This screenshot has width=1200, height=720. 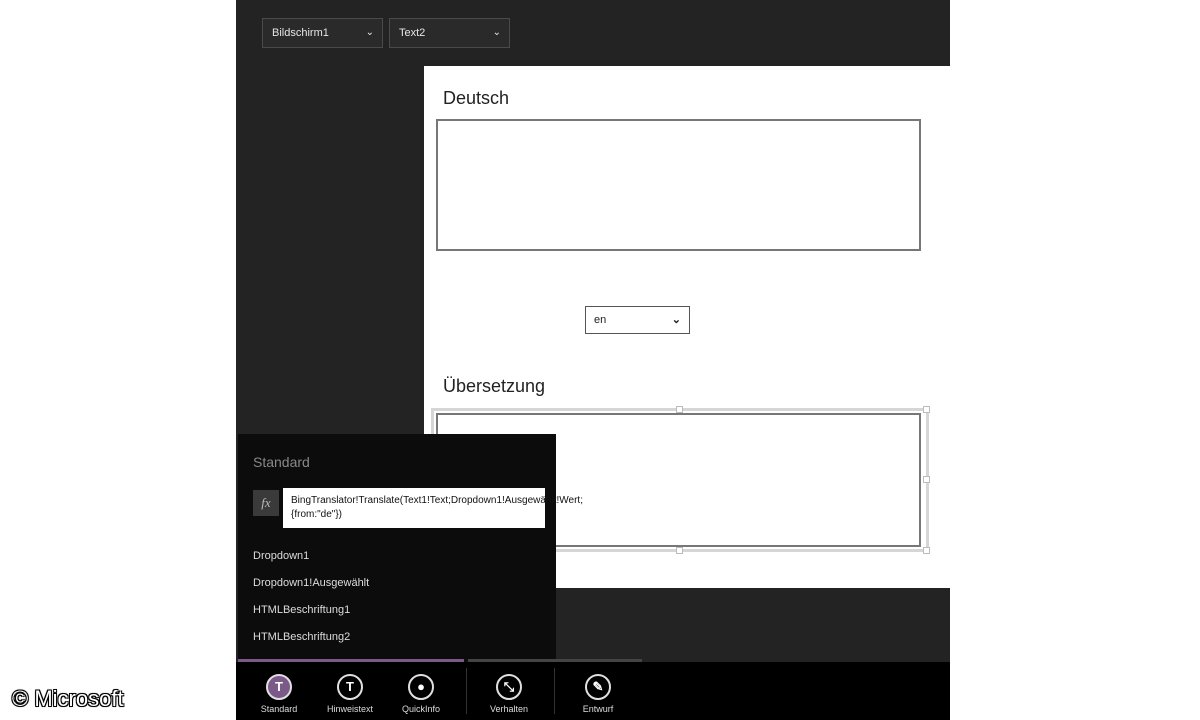 What do you see at coordinates (600, 320) in the screenshot?
I see `language-dropdown-value: en` at bounding box center [600, 320].